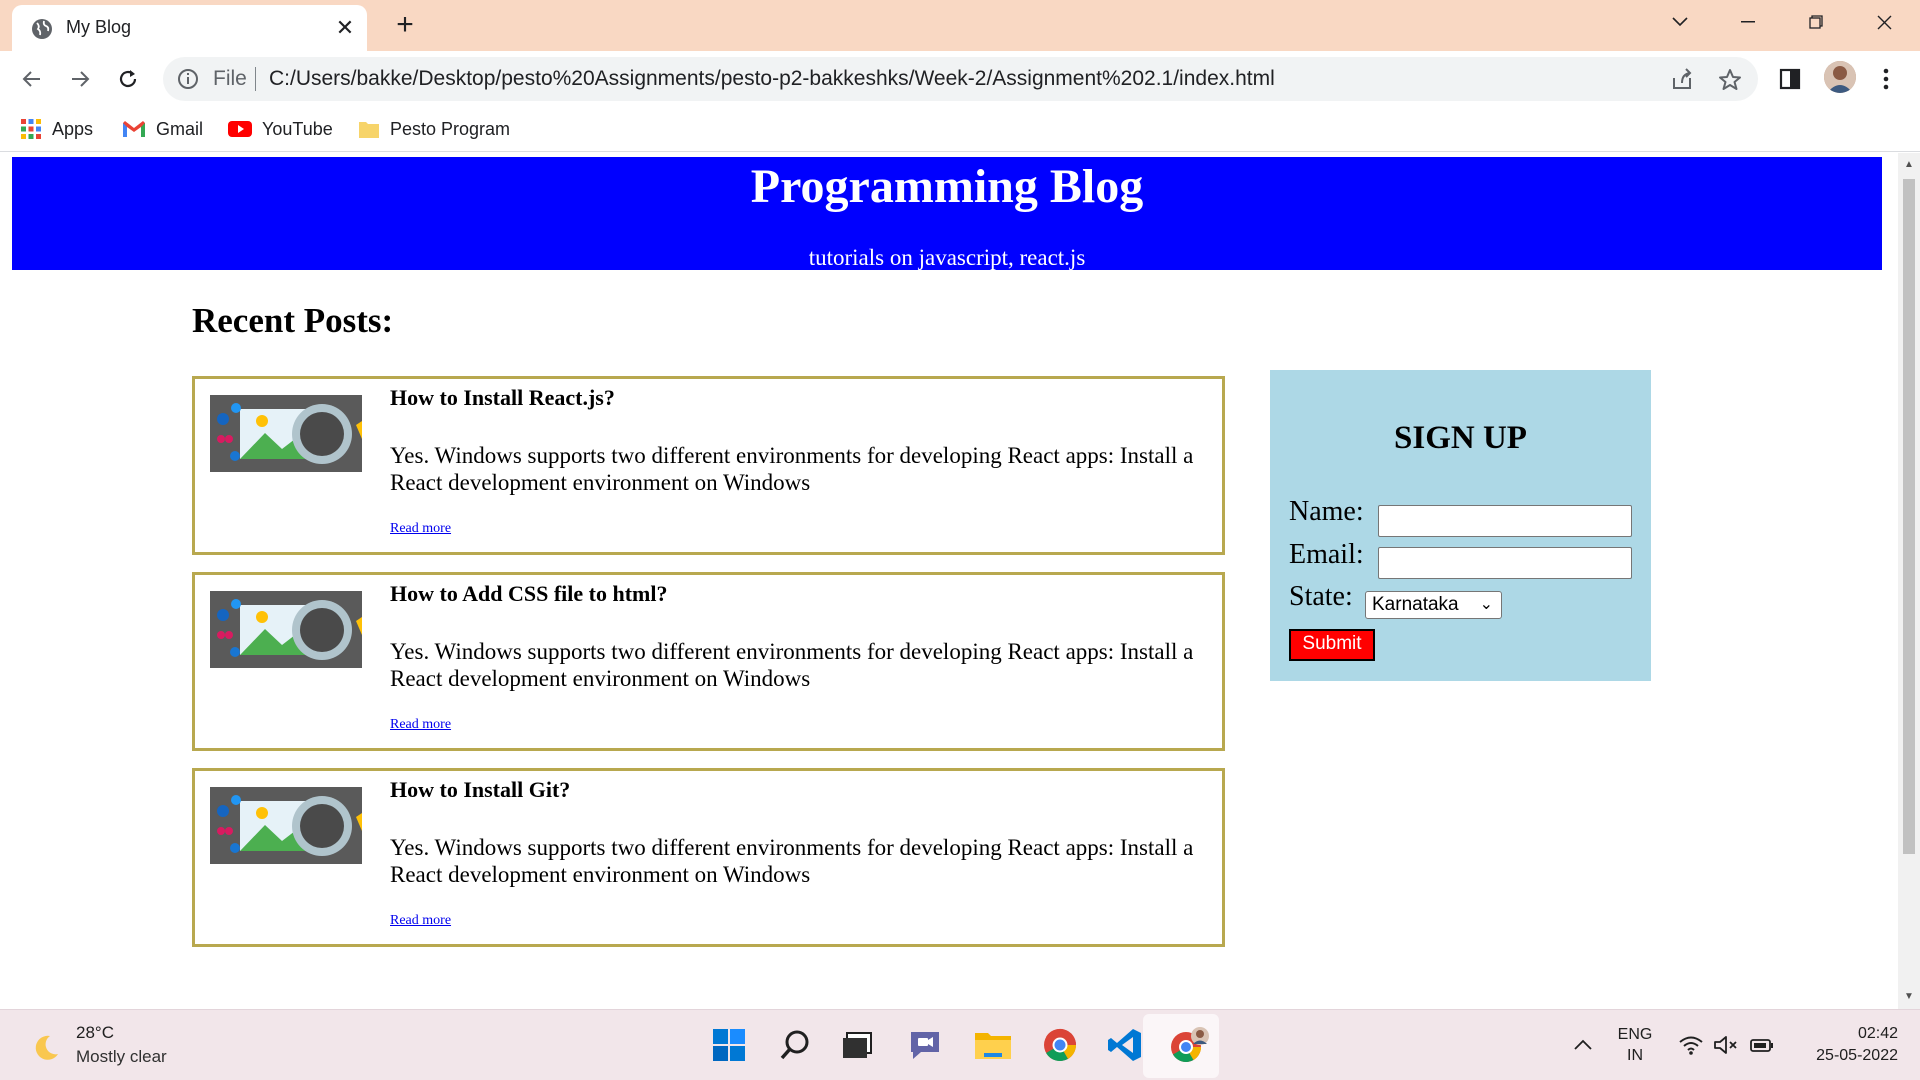 This screenshot has width=1920, height=1080. I want to click on url-divider, so click(255, 79).